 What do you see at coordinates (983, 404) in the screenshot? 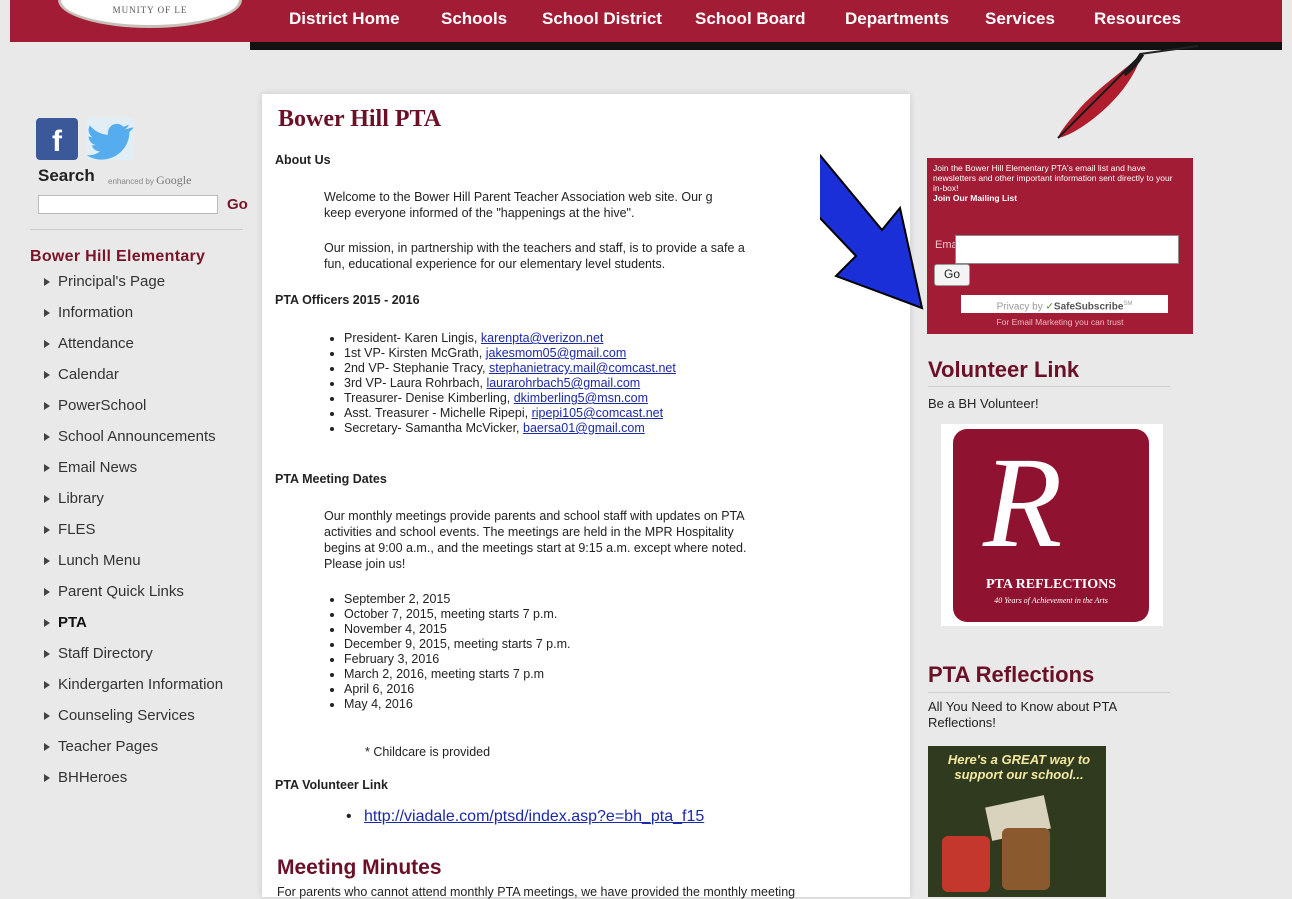
I see `volunteer-link-text: Be a BH Volunteer!` at bounding box center [983, 404].